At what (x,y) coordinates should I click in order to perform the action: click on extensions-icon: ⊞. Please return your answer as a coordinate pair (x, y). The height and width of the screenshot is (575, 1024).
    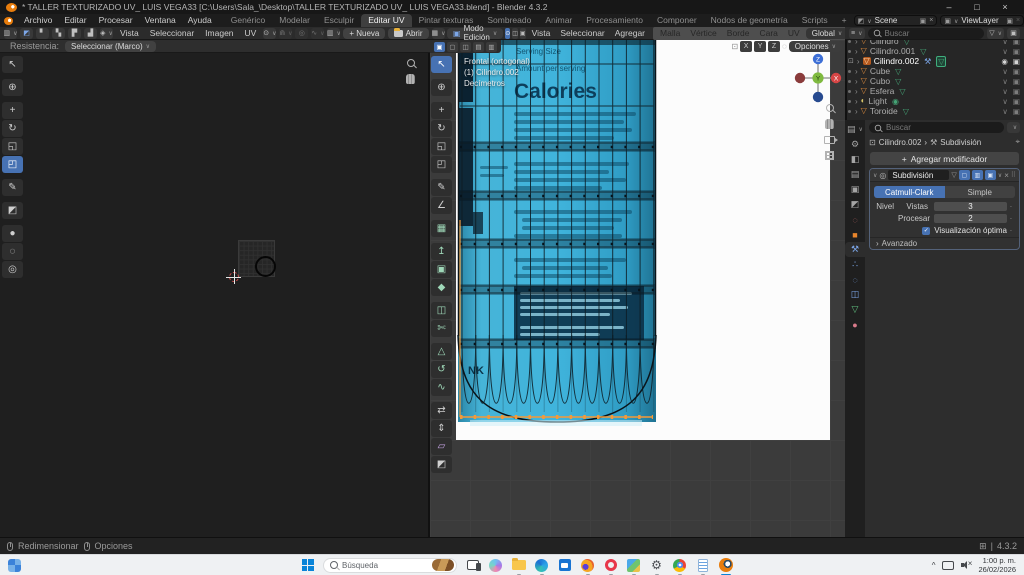
    Looking at the image, I should click on (983, 546).